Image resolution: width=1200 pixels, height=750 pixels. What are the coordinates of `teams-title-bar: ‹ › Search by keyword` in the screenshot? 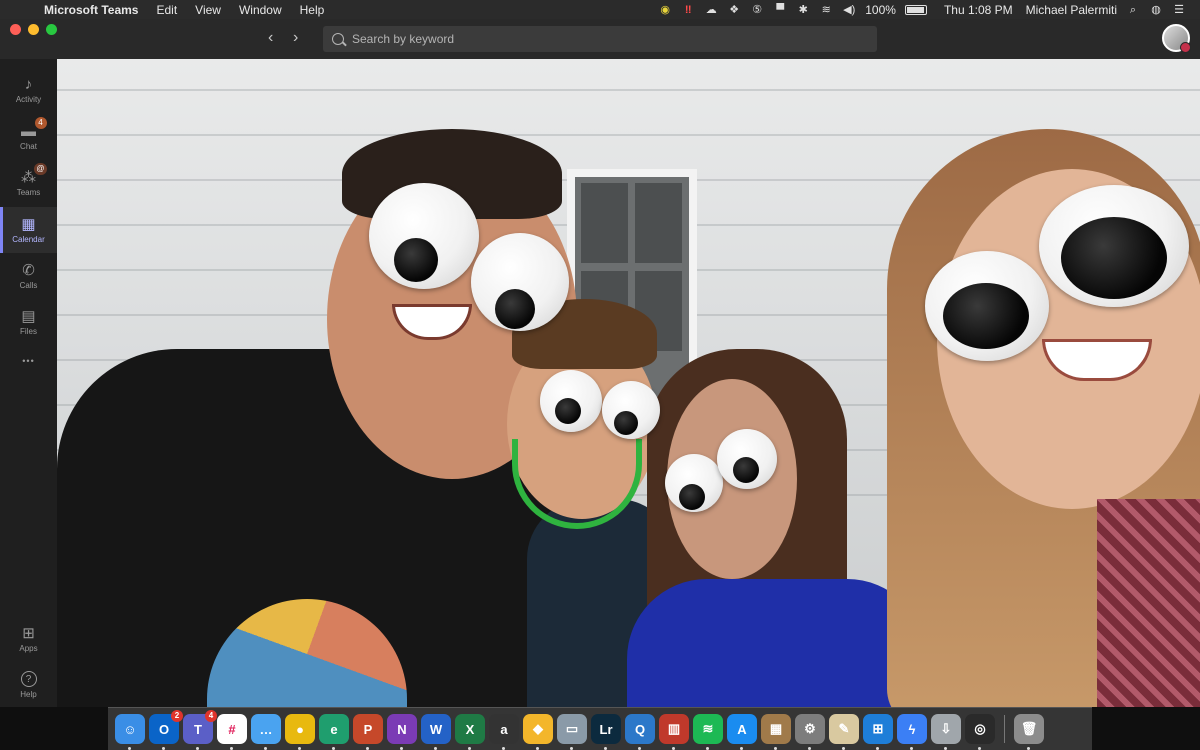 It's located at (600, 39).